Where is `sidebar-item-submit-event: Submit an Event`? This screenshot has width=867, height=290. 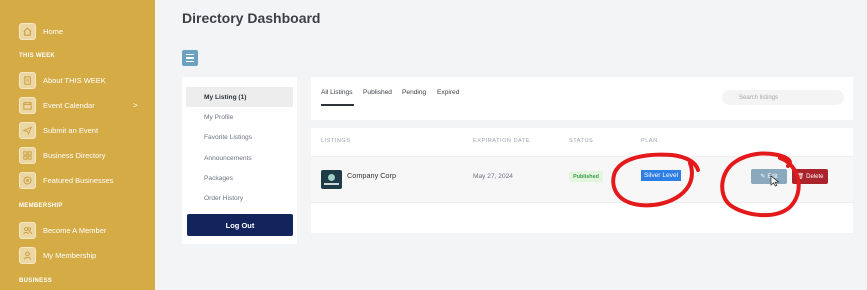
sidebar-item-submit-event: Submit an Event is located at coordinates (77, 130).